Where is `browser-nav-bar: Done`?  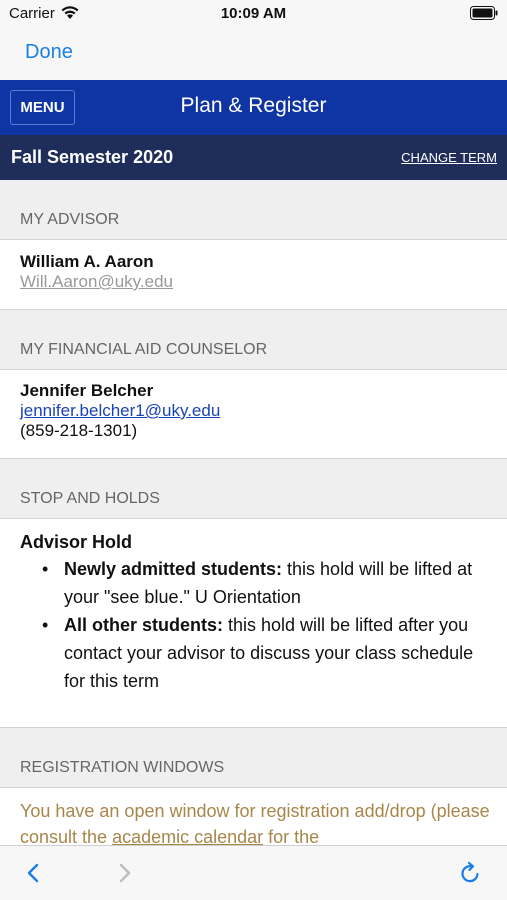
browser-nav-bar: Done is located at coordinates (253, 55).